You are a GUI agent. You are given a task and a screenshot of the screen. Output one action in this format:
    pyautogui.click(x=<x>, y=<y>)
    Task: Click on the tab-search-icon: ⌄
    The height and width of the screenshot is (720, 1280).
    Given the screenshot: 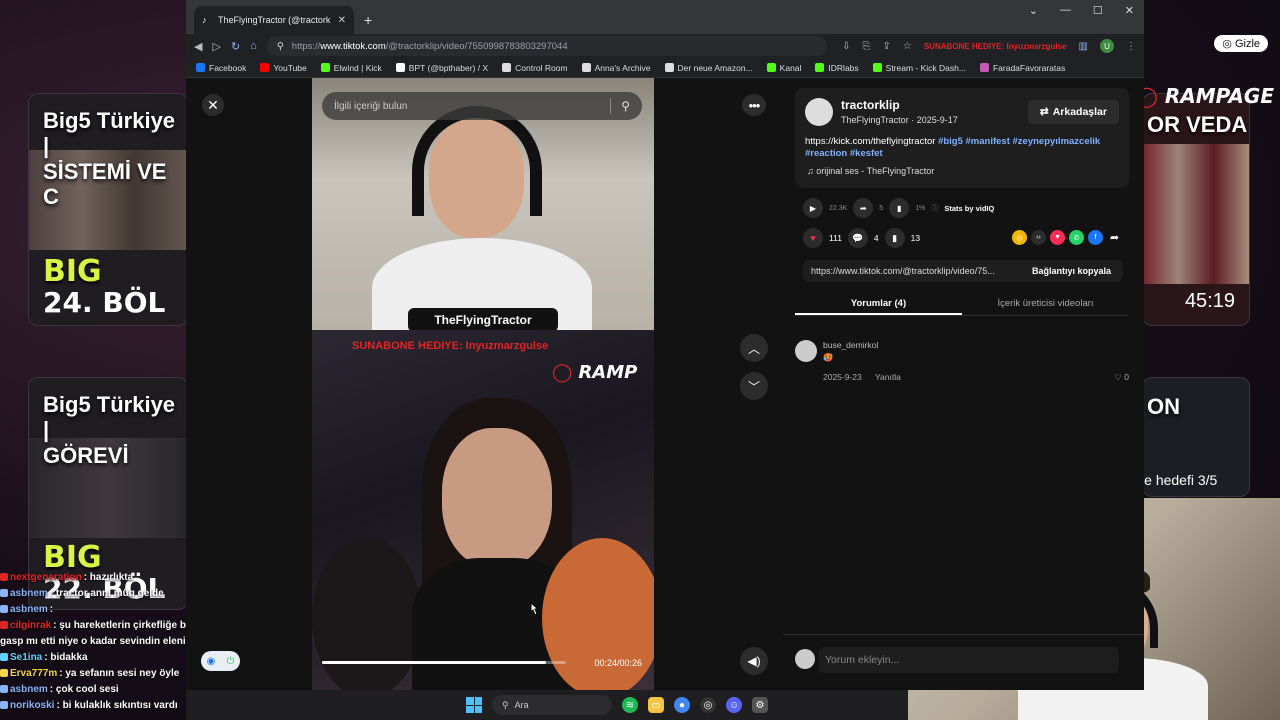 What is the action you would take?
    pyautogui.click(x=1033, y=10)
    